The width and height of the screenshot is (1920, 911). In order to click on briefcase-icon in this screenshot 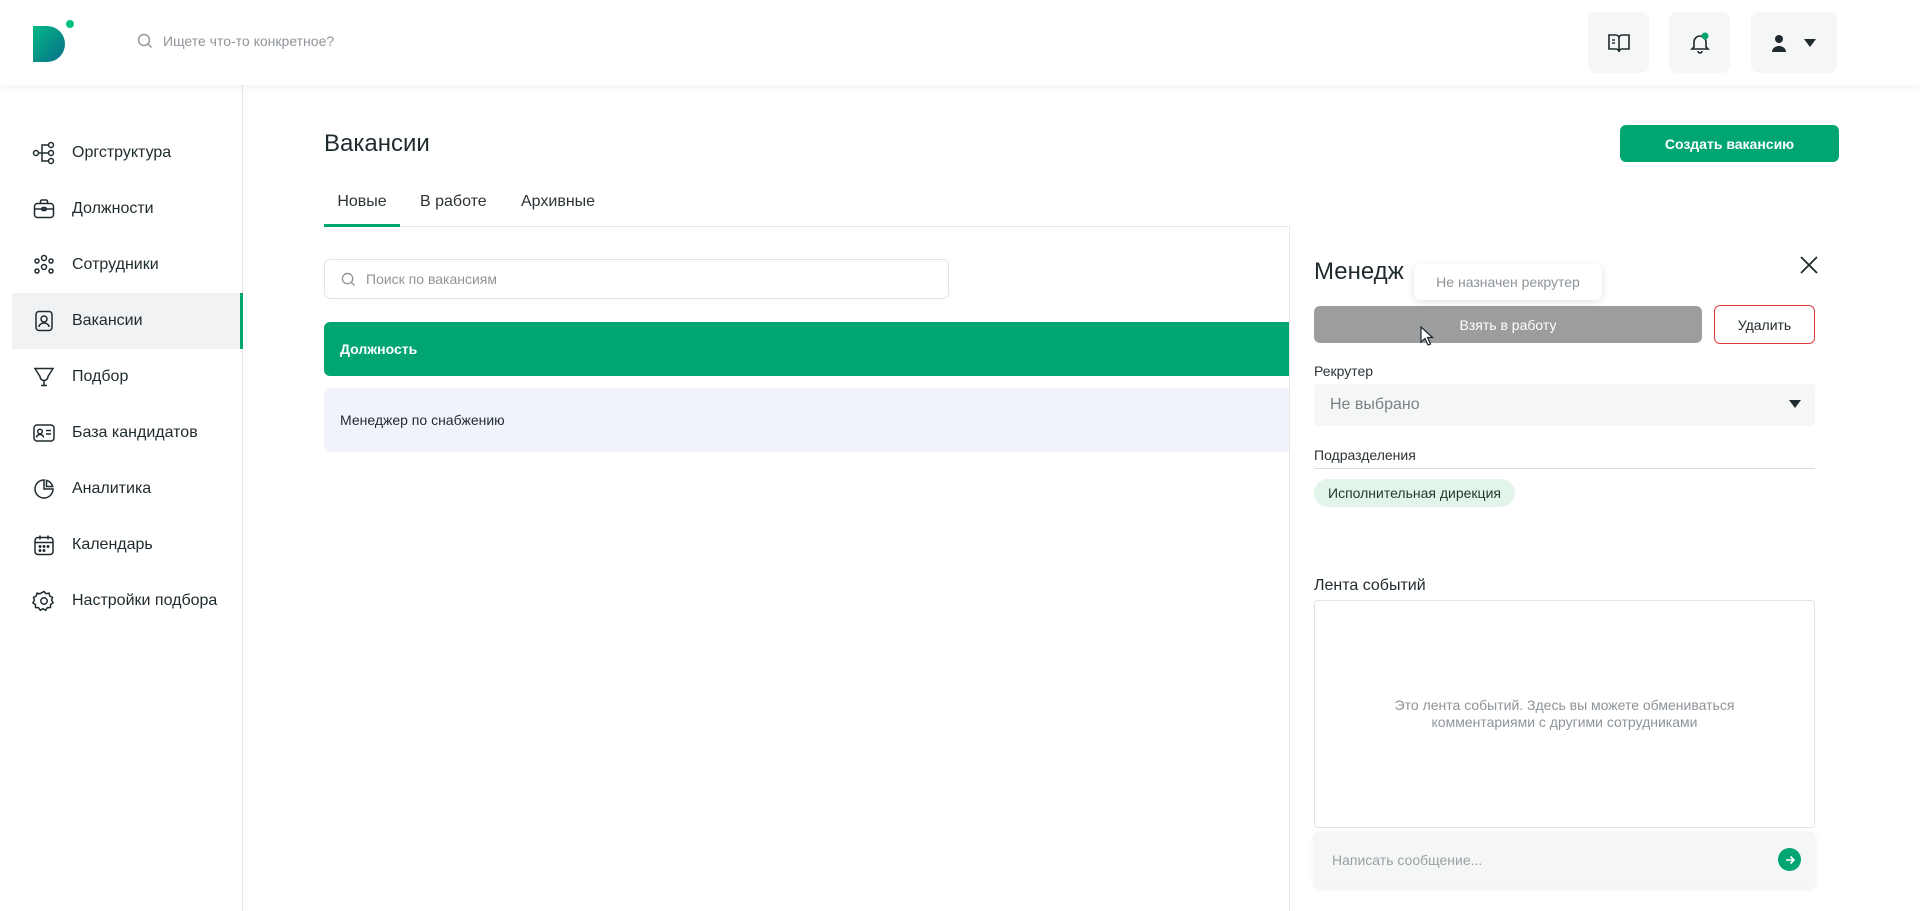, I will do `click(44, 209)`.